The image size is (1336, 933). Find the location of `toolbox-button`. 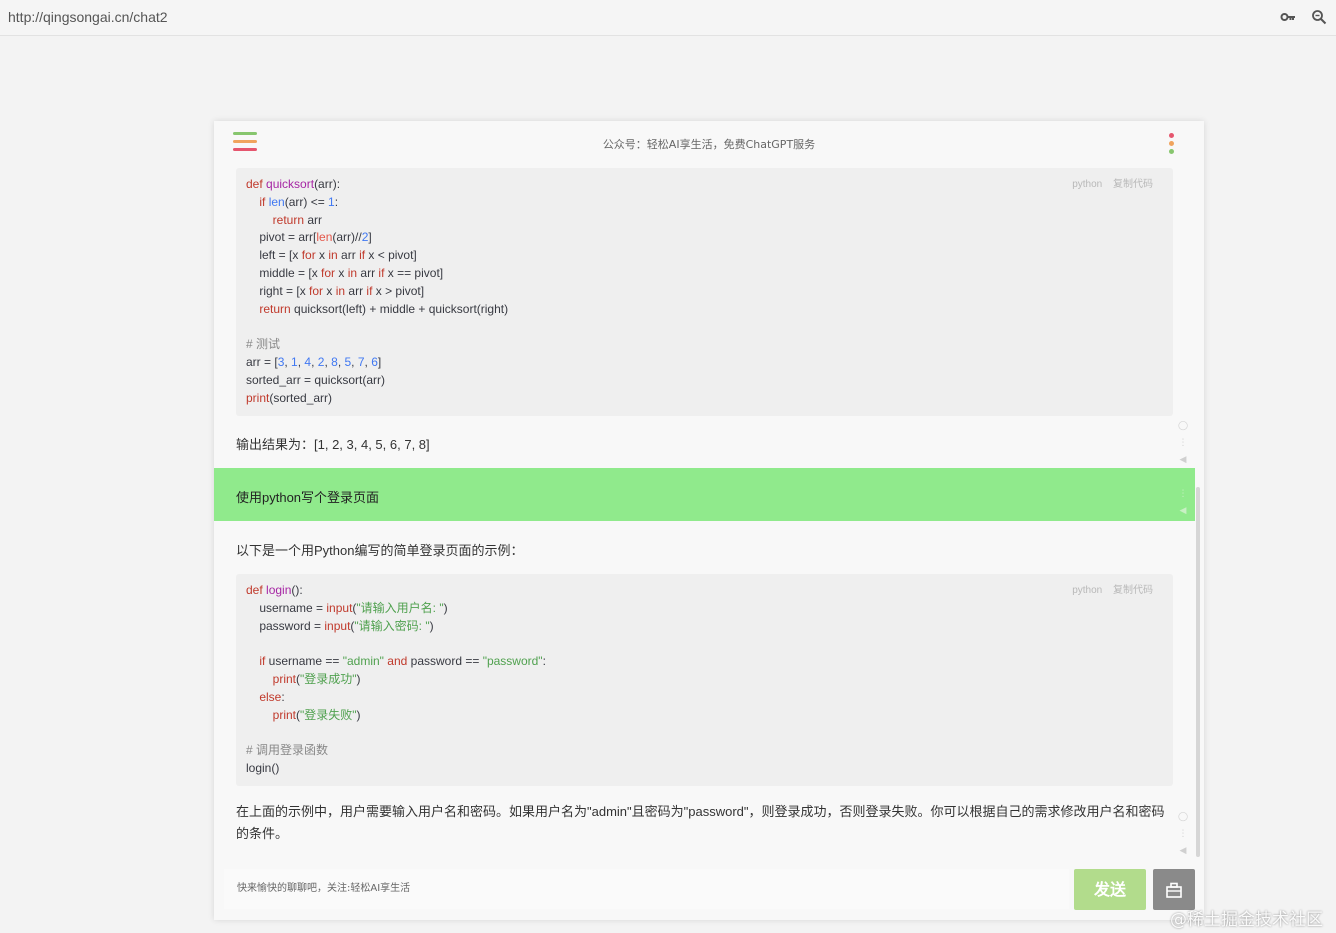

toolbox-button is located at coordinates (1174, 889).